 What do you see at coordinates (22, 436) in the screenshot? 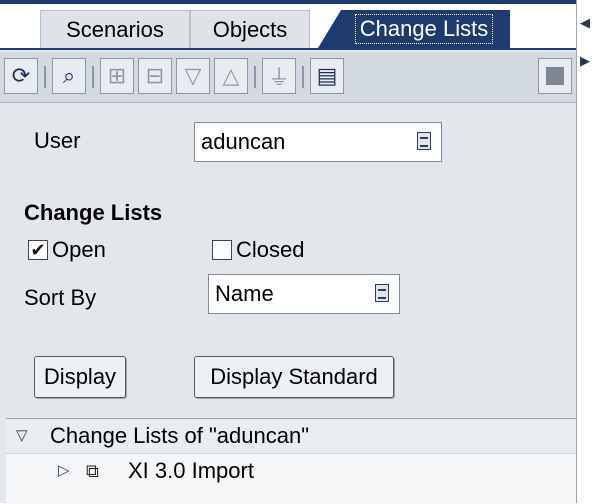
I see `expanded-triangle-icon: ▽` at bounding box center [22, 436].